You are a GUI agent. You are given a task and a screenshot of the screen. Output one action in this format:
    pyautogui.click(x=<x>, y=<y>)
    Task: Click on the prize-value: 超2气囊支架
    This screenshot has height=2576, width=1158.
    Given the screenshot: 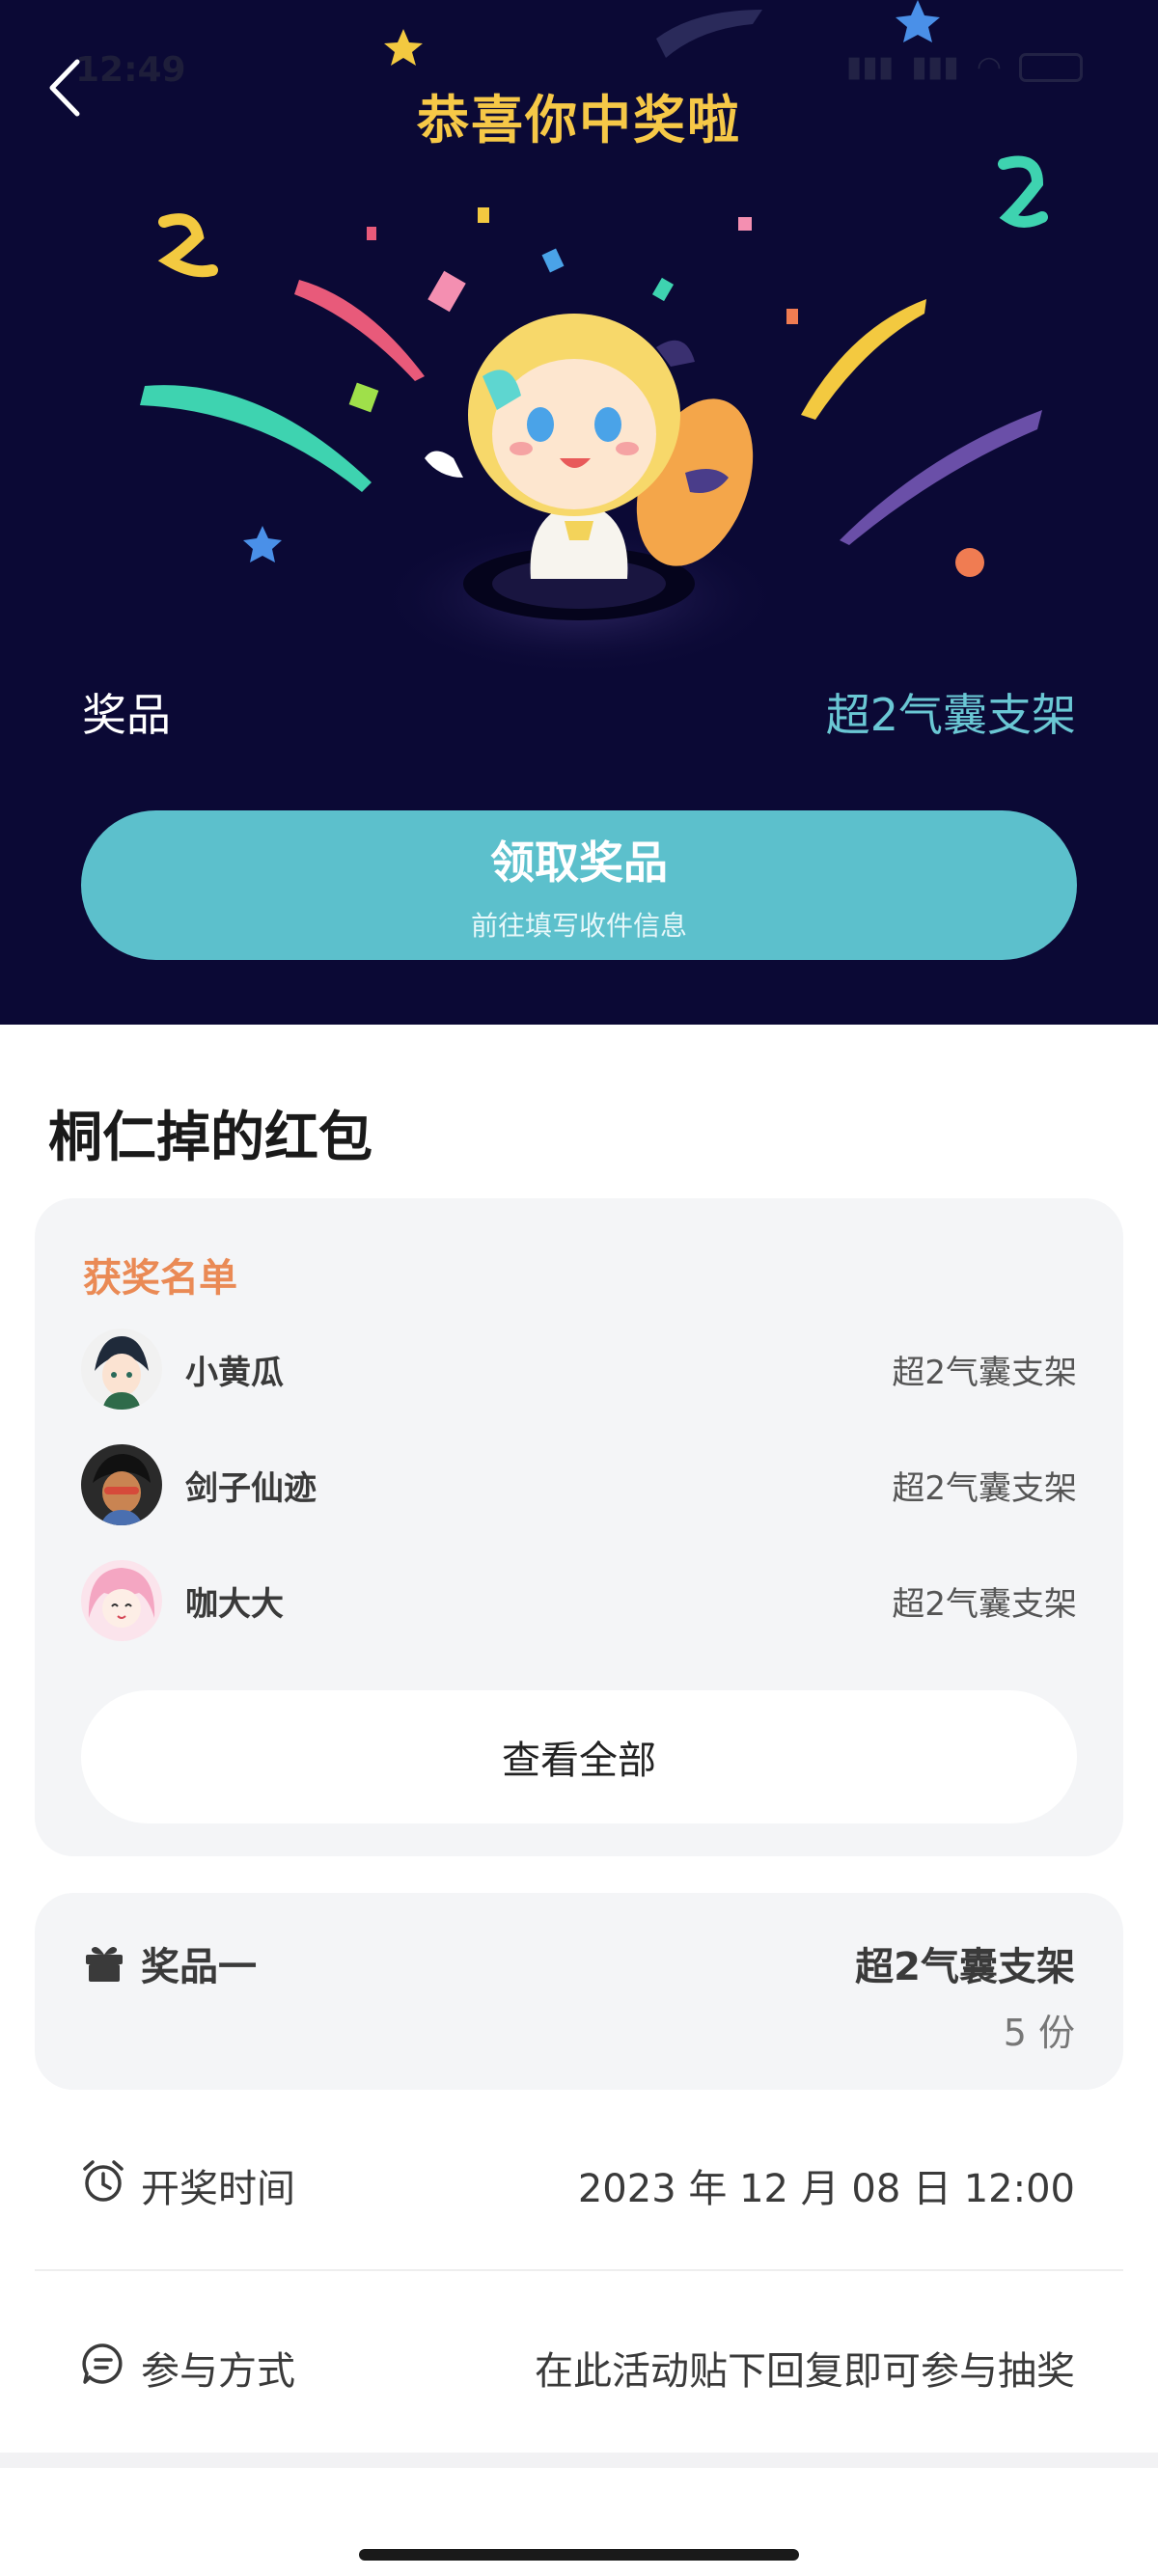 What is the action you would take?
    pyautogui.click(x=950, y=715)
    